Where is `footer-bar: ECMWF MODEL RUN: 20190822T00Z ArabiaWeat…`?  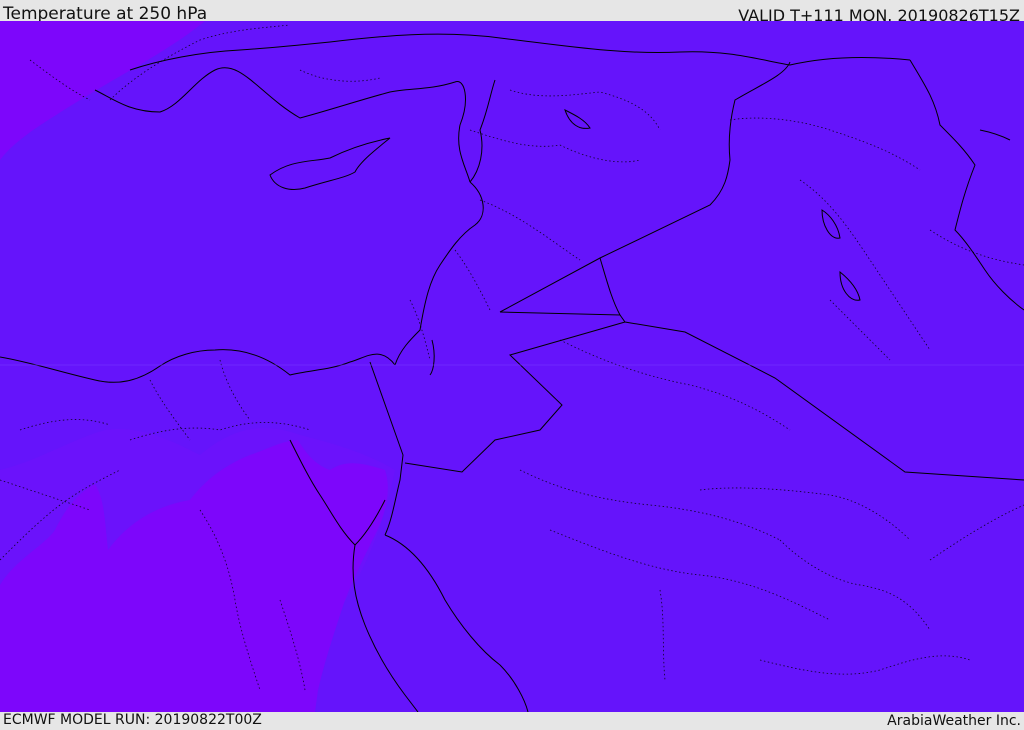
footer-bar: ECMWF MODEL RUN: 20190822T00Z ArabiaWeat… is located at coordinates (512, 720).